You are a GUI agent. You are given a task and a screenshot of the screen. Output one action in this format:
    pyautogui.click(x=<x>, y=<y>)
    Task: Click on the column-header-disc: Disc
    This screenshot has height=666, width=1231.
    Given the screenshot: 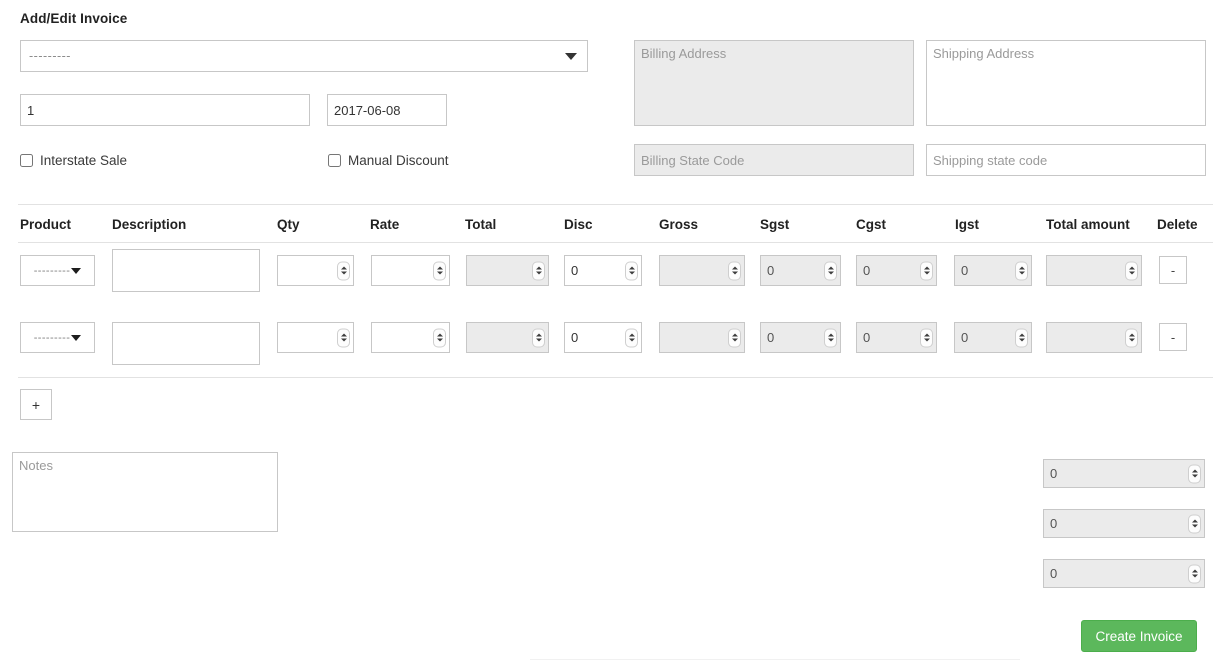 What is the action you would take?
    pyautogui.click(x=578, y=224)
    